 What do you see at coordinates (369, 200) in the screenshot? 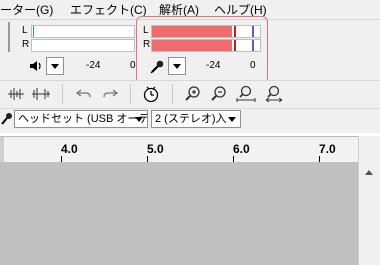
I see `vertical-scrollbar` at bounding box center [369, 200].